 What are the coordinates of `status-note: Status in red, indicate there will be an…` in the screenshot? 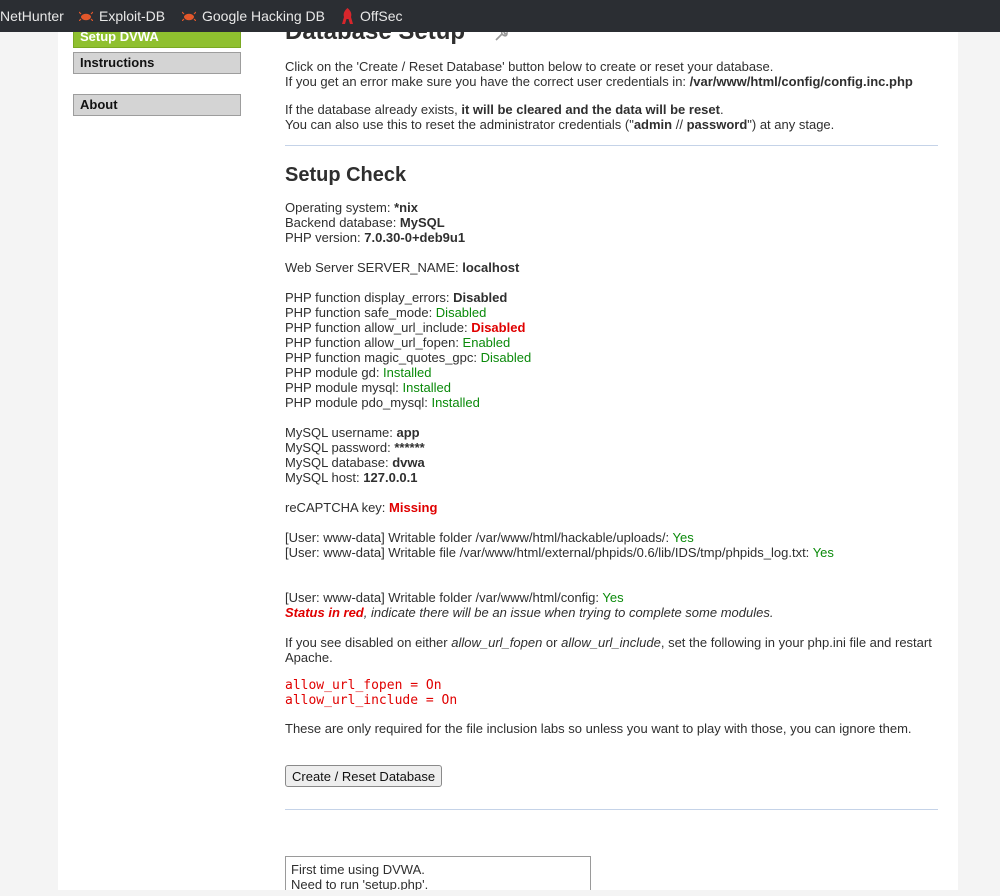 It's located at (529, 612).